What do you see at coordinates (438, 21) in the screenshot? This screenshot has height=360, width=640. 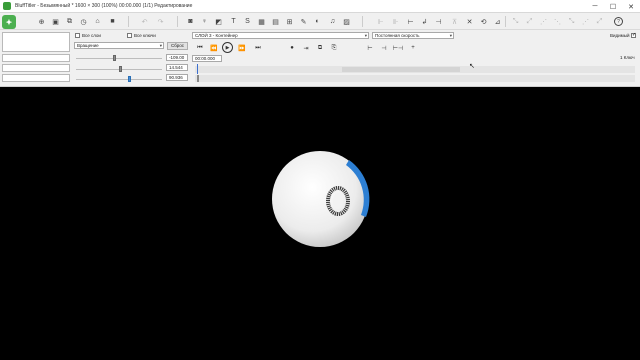 I see `axis-z-icon: ⊣` at bounding box center [438, 21].